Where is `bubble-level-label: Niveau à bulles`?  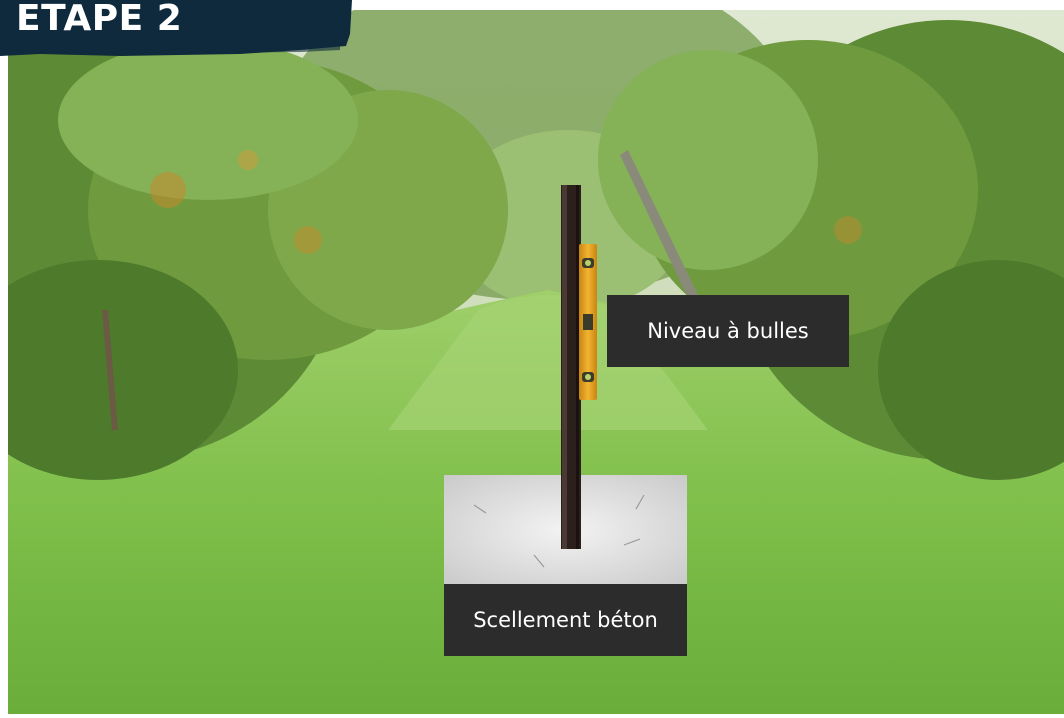
bubble-level-label: Niveau à bulles is located at coordinates (728, 331).